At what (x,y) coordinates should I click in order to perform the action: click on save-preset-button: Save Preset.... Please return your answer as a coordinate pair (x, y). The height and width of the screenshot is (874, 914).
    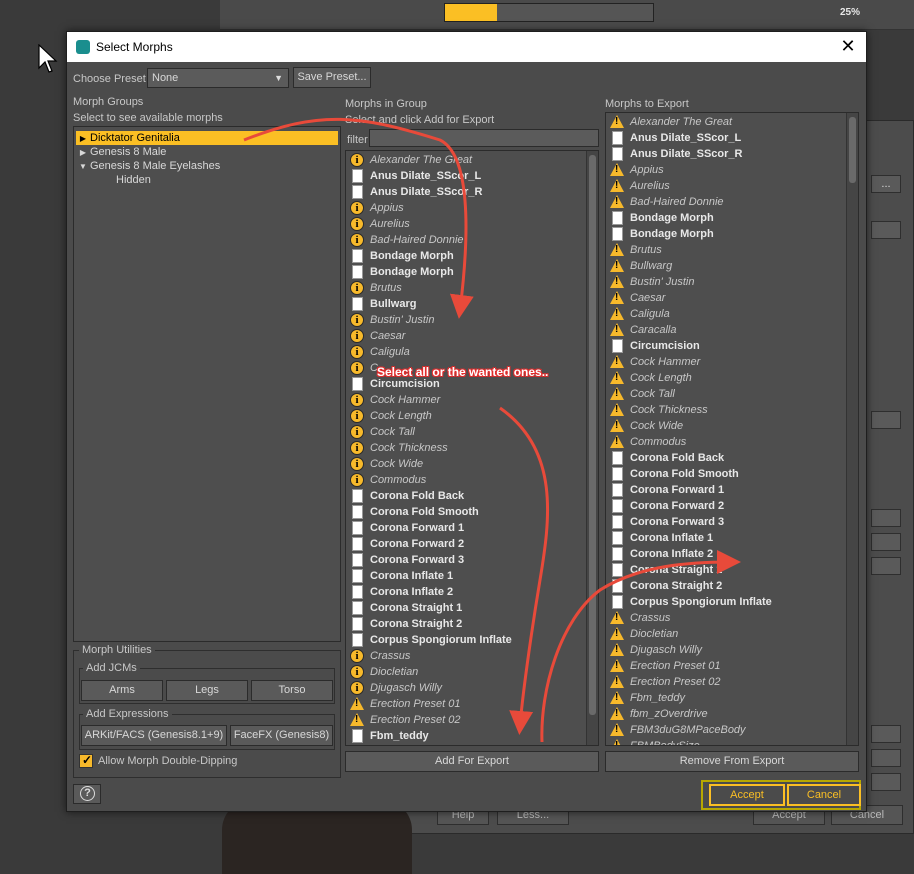
    Looking at the image, I should click on (332, 77).